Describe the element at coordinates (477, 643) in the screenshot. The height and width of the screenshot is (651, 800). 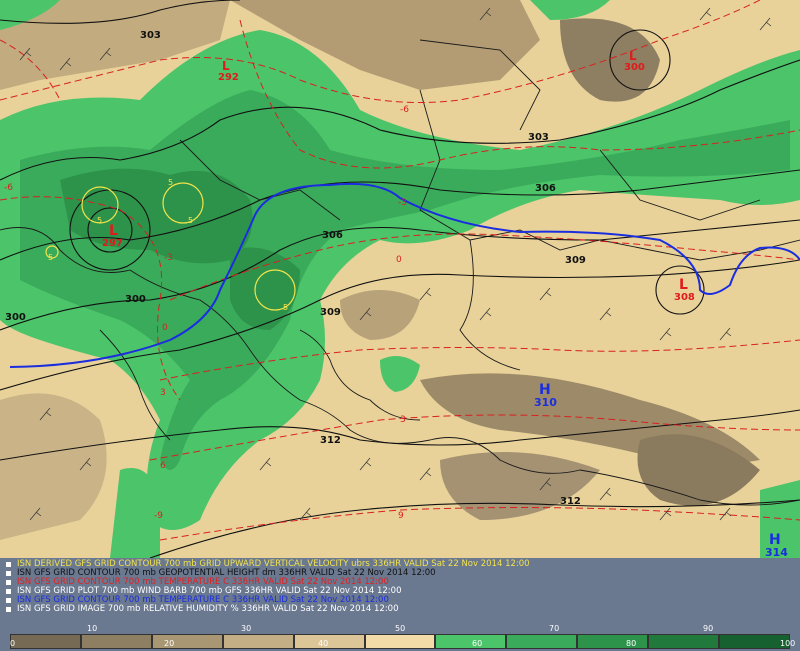
I see `colorbar-tick-label: 60` at that location.